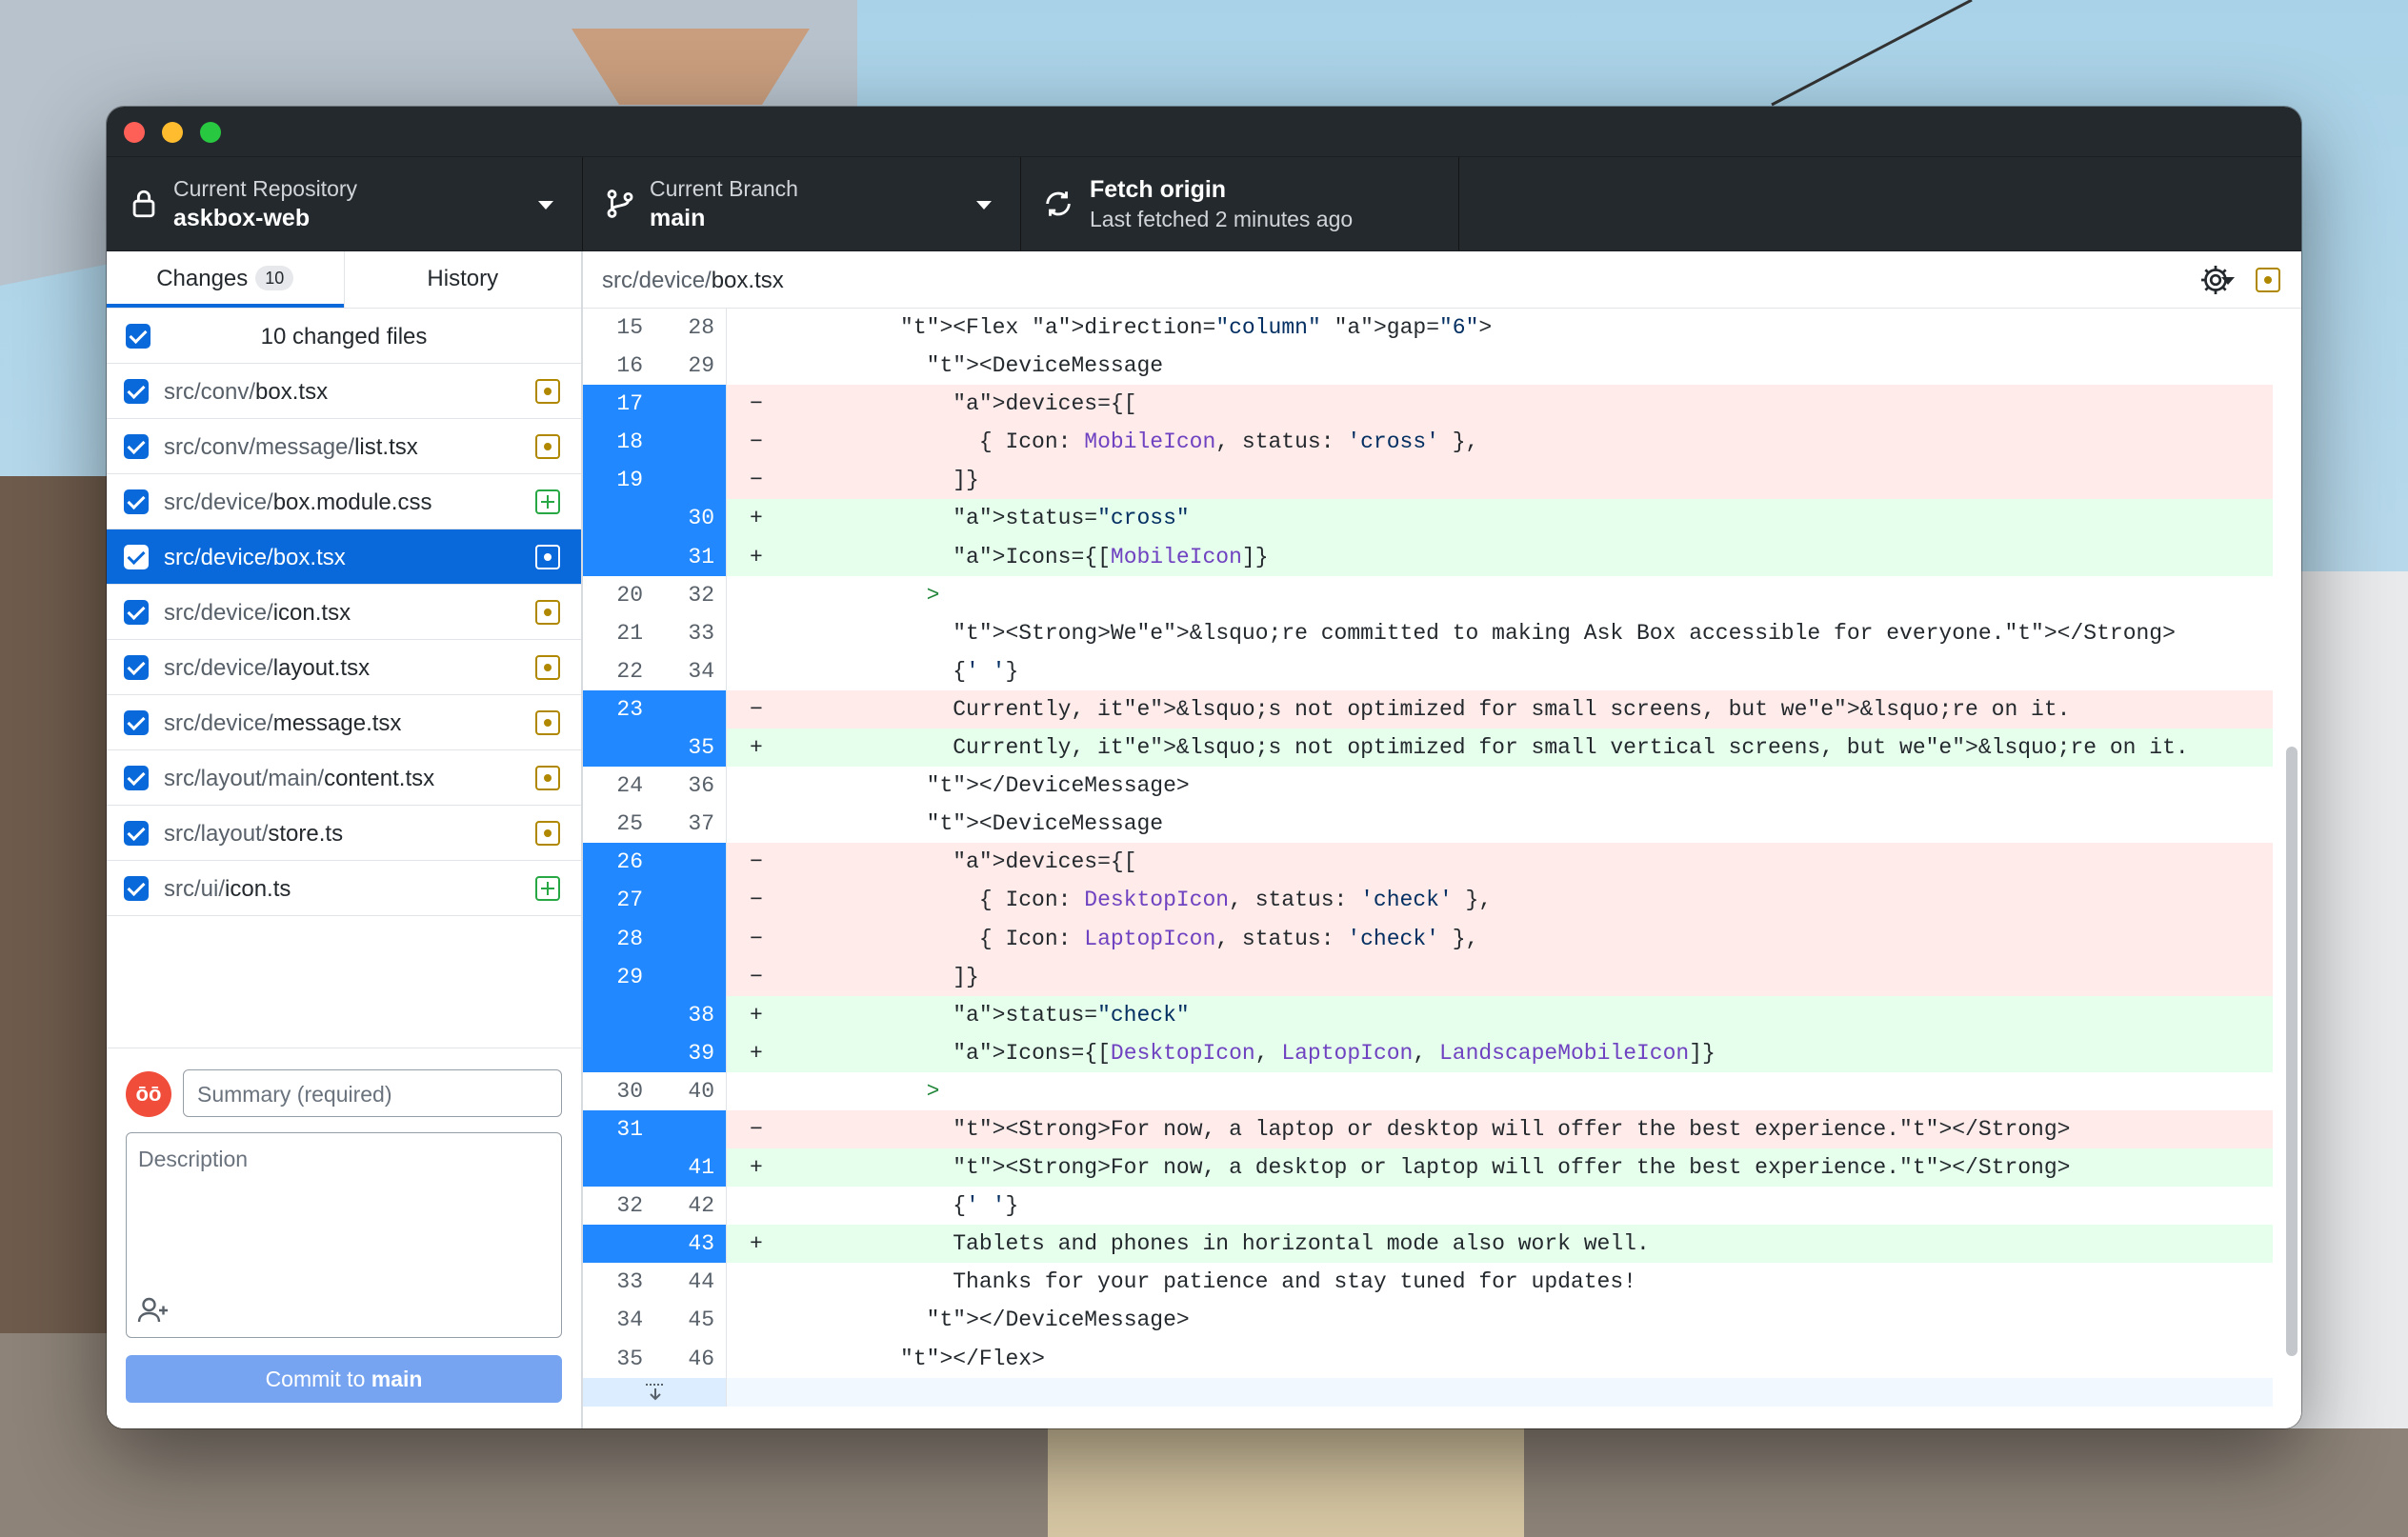 This screenshot has height=1537, width=2408. I want to click on file-path: src/device/icon.tsx, so click(257, 613).